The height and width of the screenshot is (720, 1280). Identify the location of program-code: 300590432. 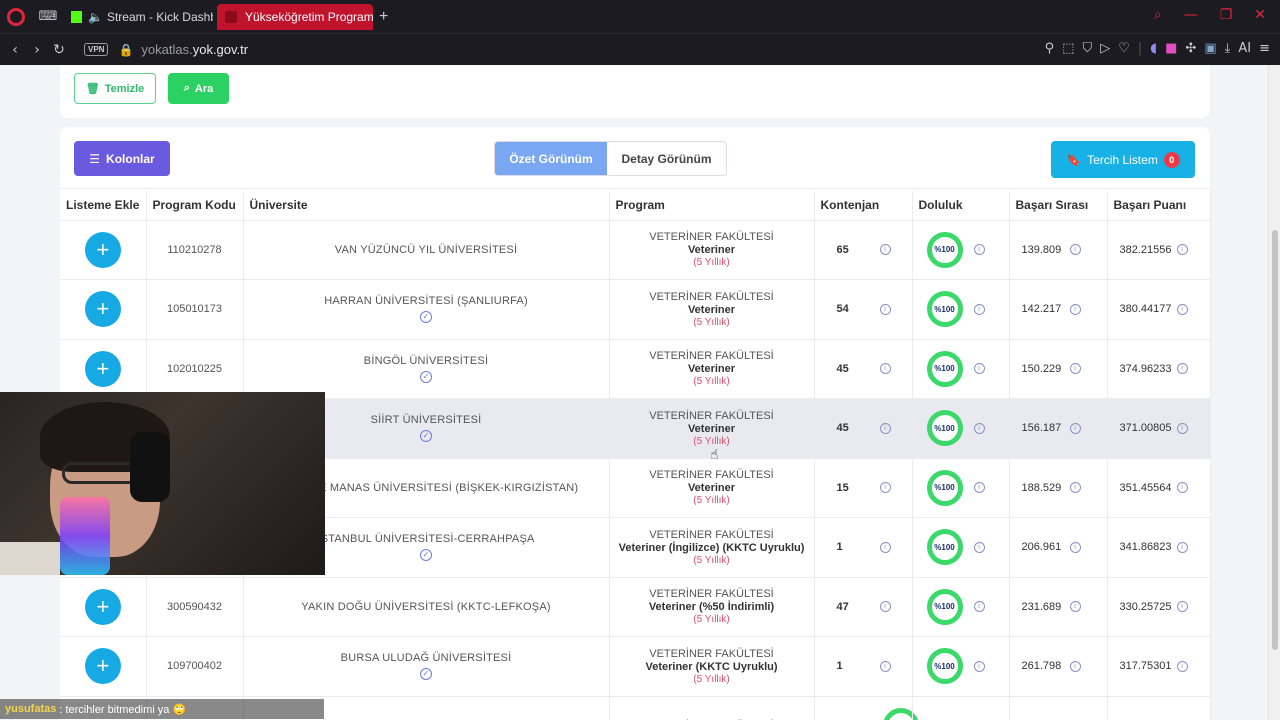
(195, 606).